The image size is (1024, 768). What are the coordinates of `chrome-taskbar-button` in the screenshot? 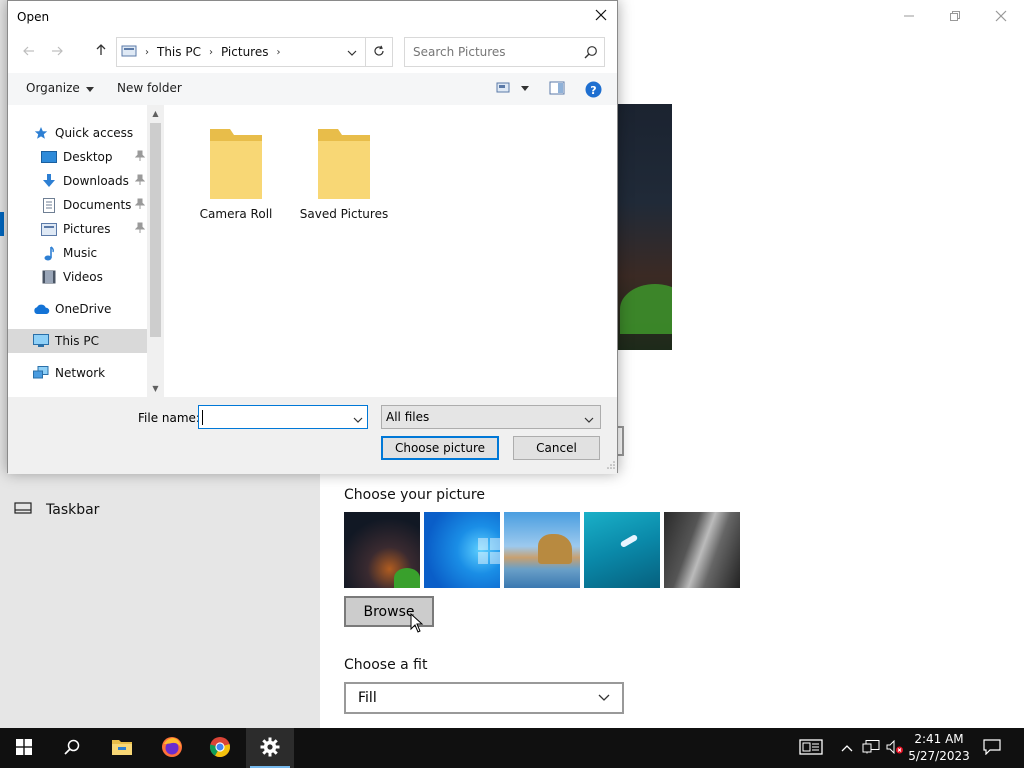 It's located at (220, 748).